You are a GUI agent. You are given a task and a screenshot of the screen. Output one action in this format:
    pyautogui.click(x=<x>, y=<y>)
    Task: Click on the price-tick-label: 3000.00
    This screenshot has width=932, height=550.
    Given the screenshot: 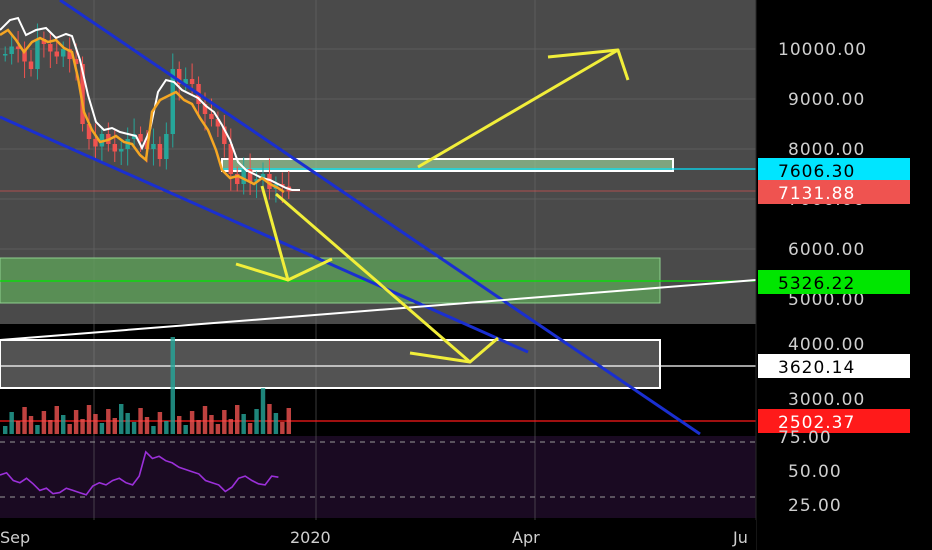 What is the action you would take?
    pyautogui.click(x=826, y=400)
    